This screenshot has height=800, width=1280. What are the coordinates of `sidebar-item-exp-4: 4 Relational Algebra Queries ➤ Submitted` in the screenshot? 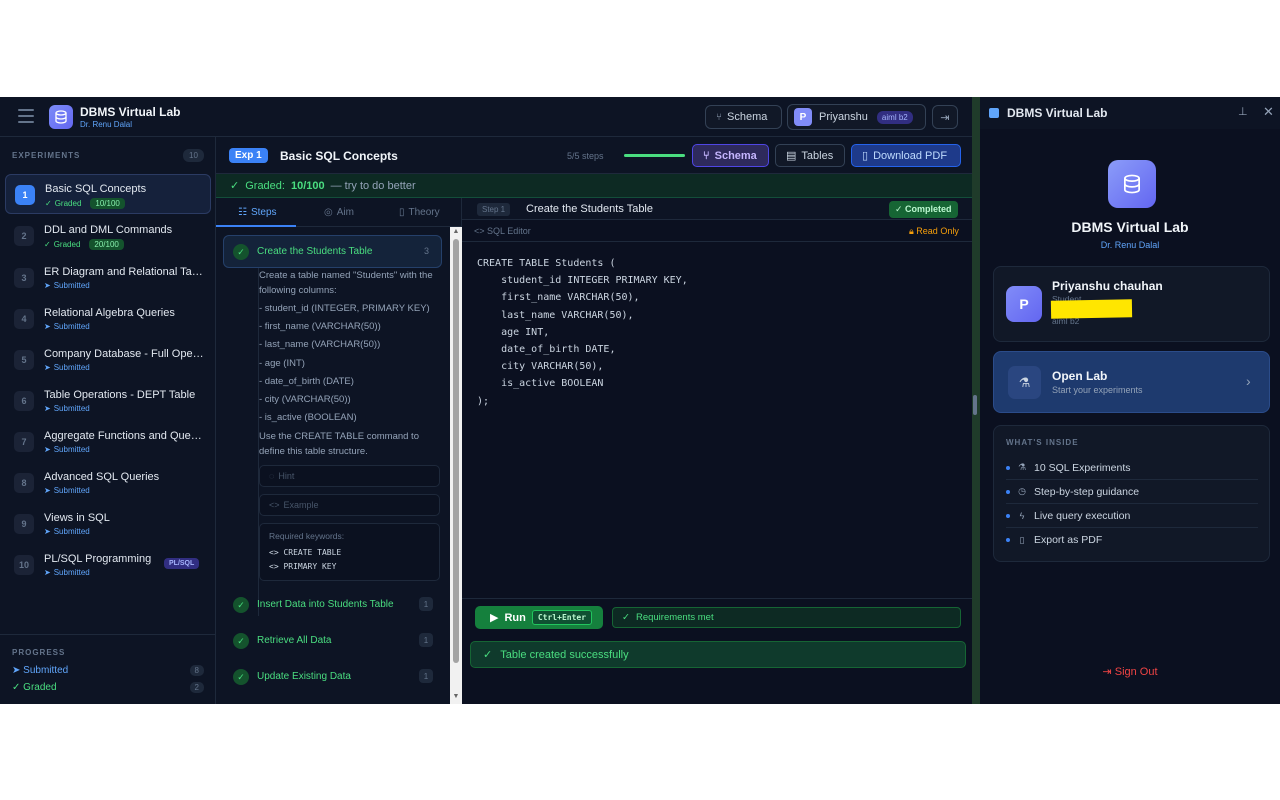 It's located at (108, 319).